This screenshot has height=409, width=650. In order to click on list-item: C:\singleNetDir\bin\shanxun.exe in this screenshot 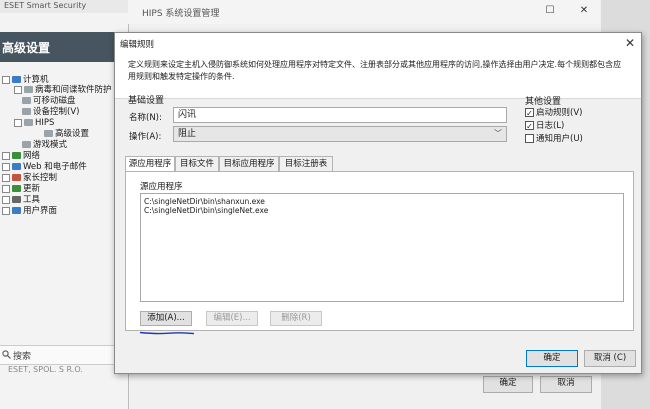, I will do `click(204, 201)`.